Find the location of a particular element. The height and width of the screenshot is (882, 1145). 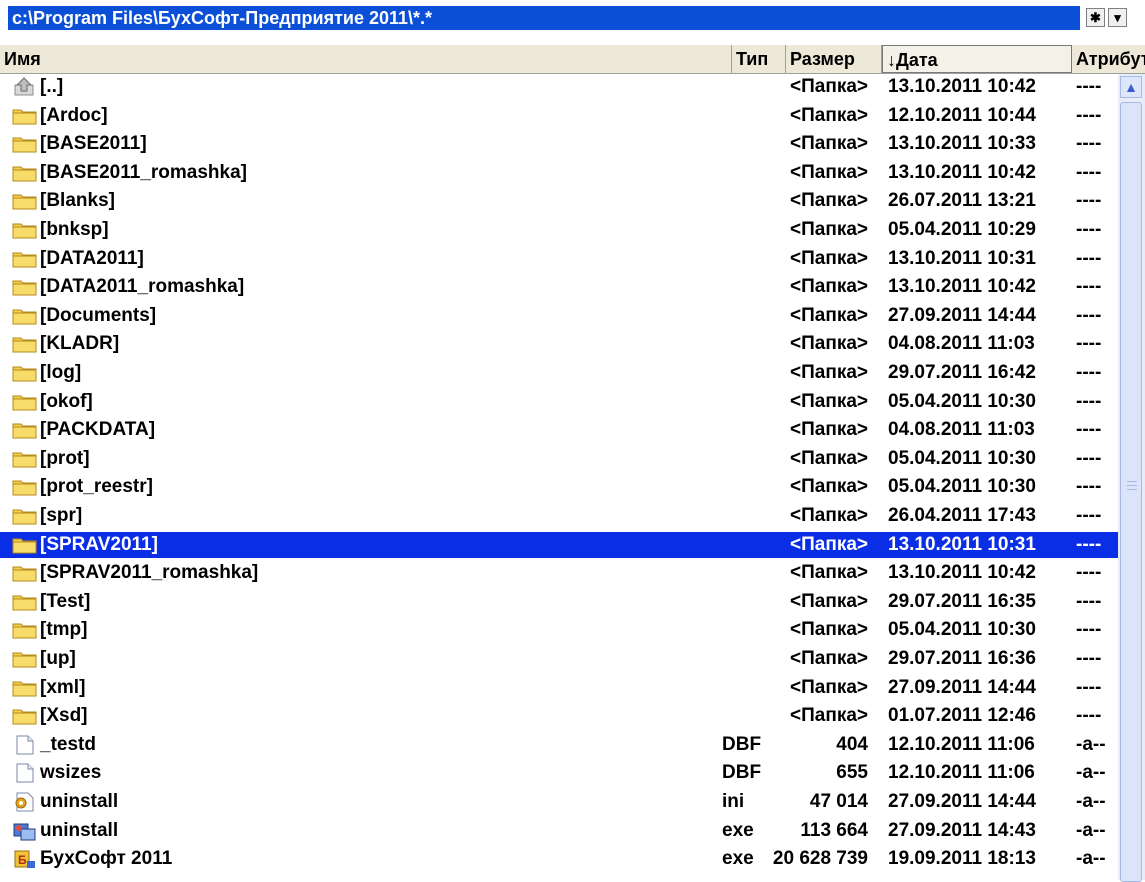

file-row: [xml] <Папка> 27.09.2011 14:44 ---- is located at coordinates (559, 688).